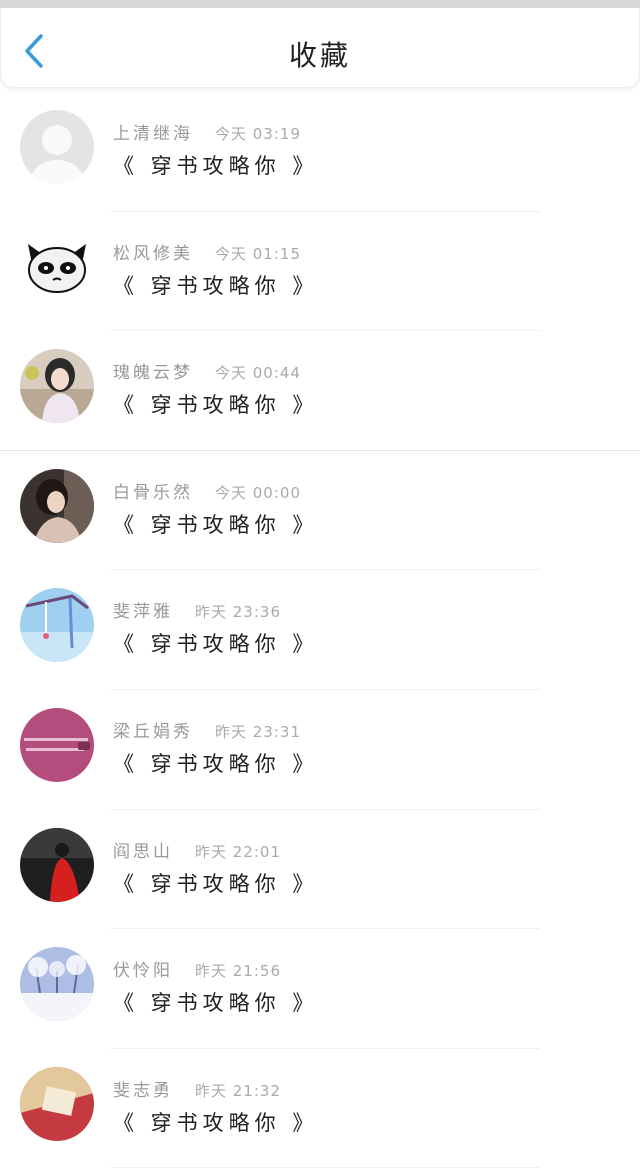  I want to click on default-avatar, so click(57, 147).